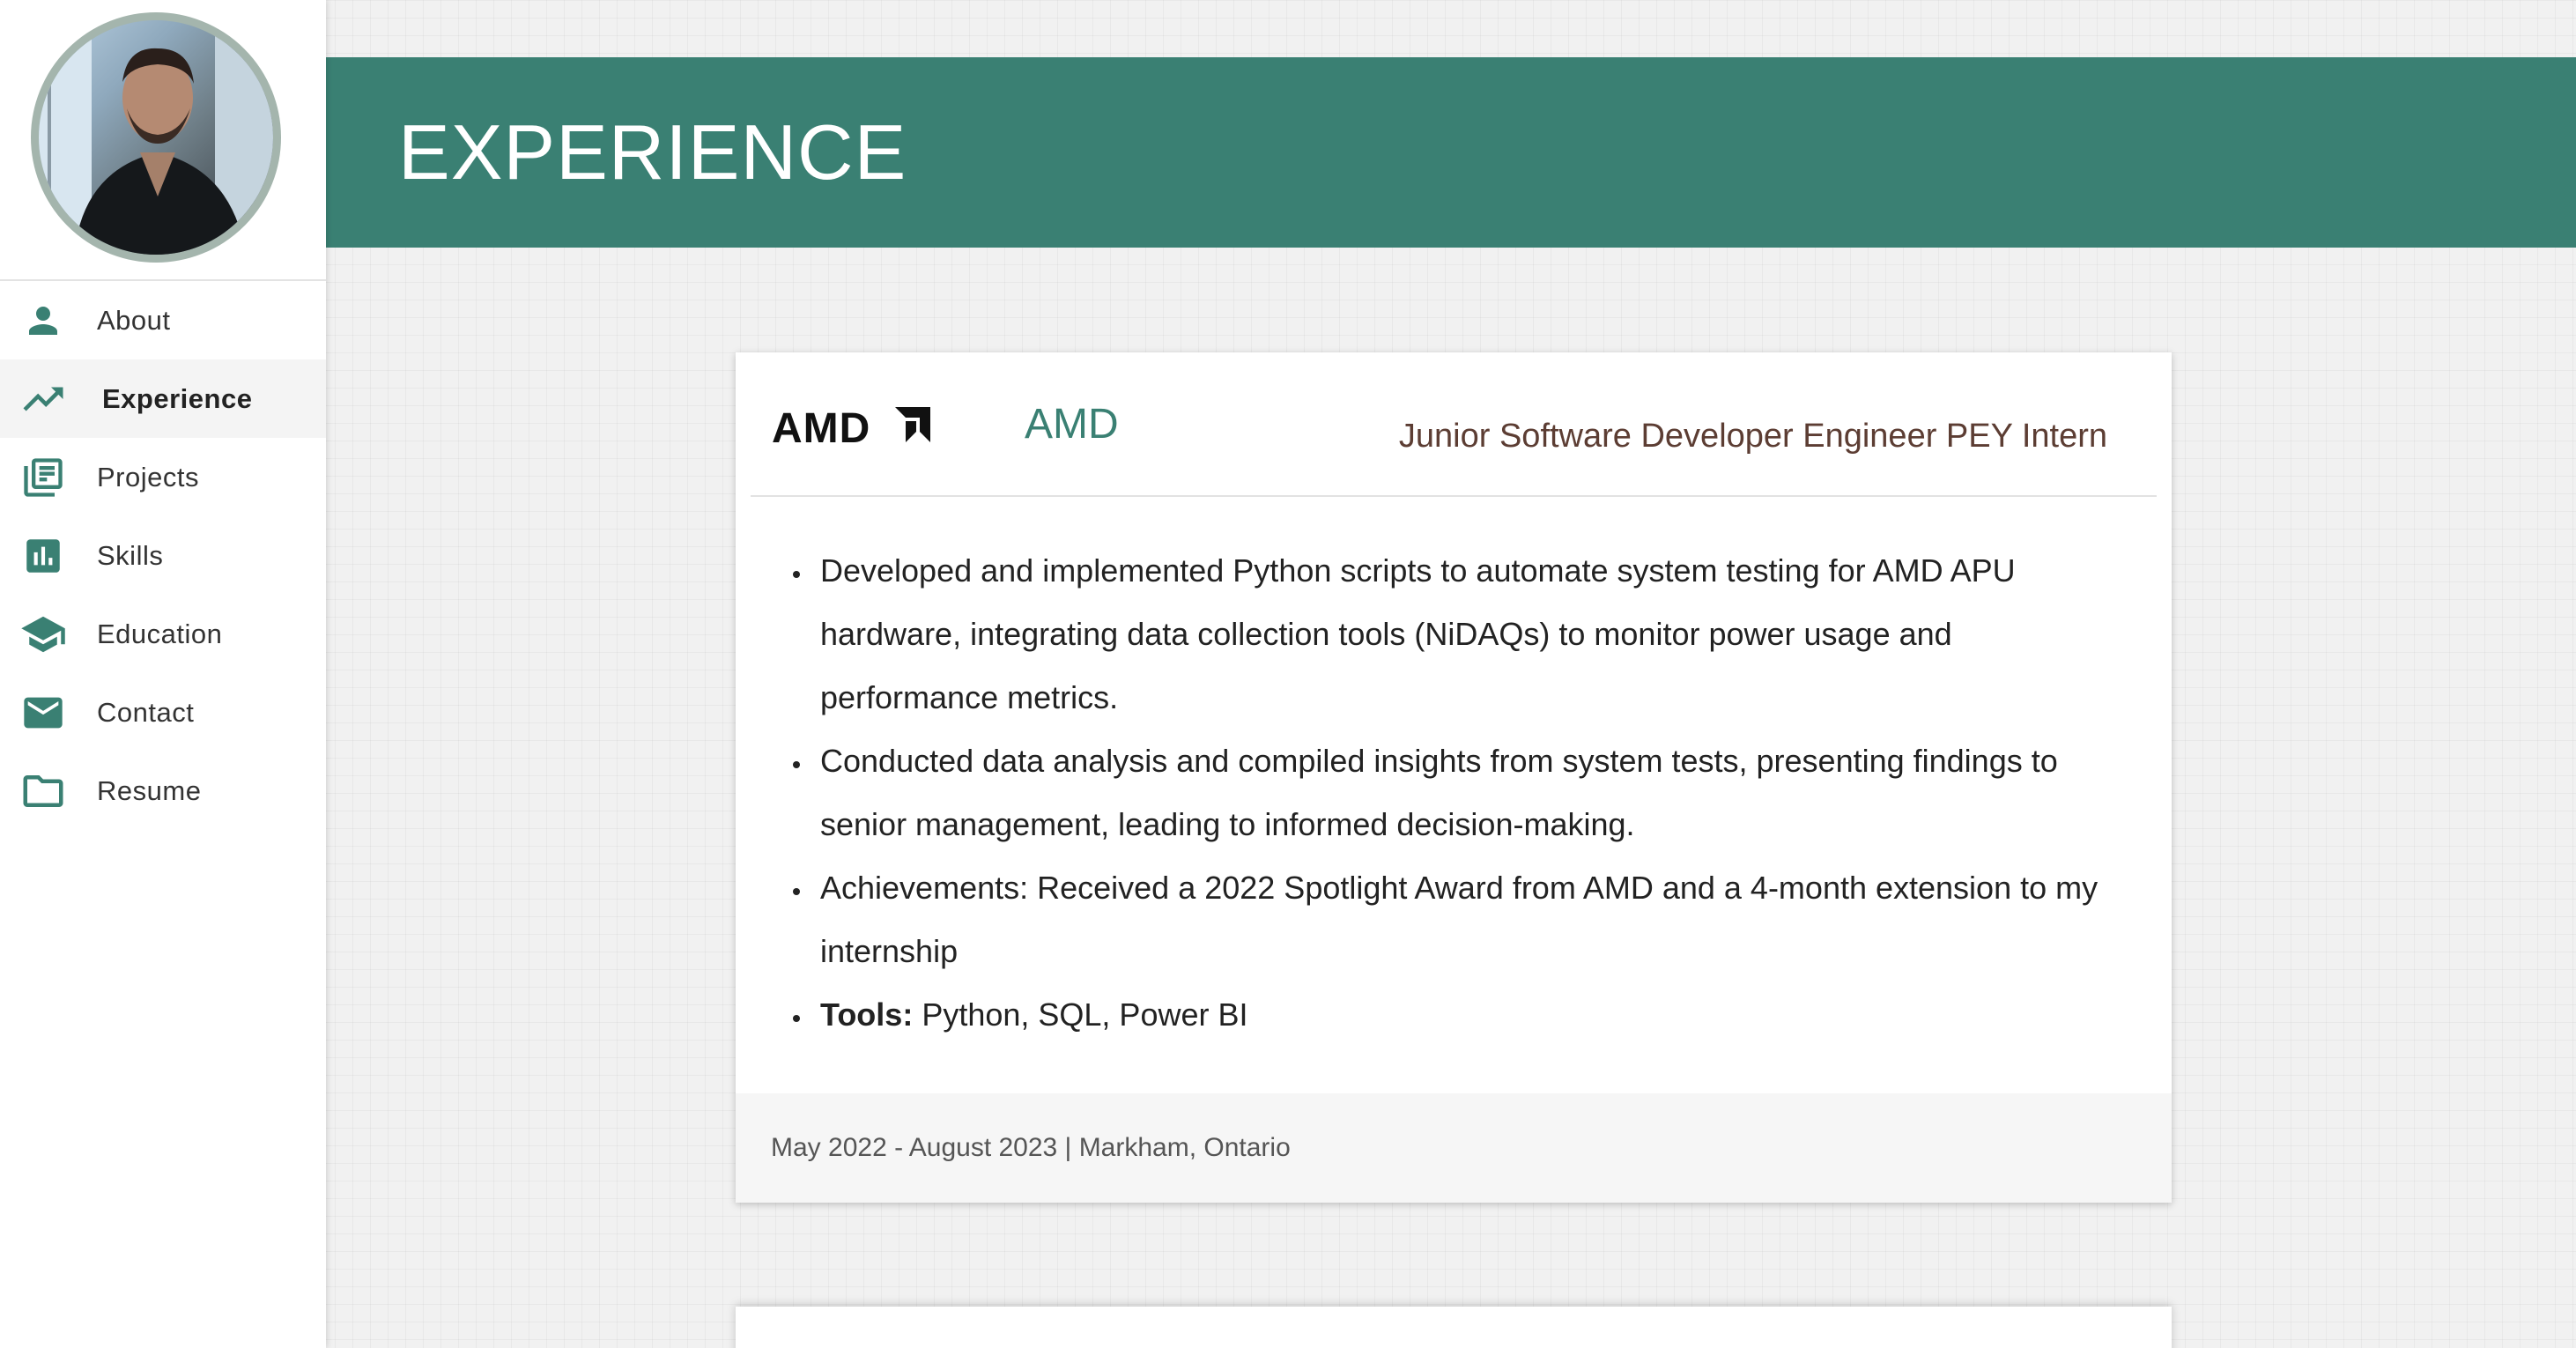 The height and width of the screenshot is (1348, 2576). What do you see at coordinates (160, 633) in the screenshot?
I see `sidebar-item-label: Education` at bounding box center [160, 633].